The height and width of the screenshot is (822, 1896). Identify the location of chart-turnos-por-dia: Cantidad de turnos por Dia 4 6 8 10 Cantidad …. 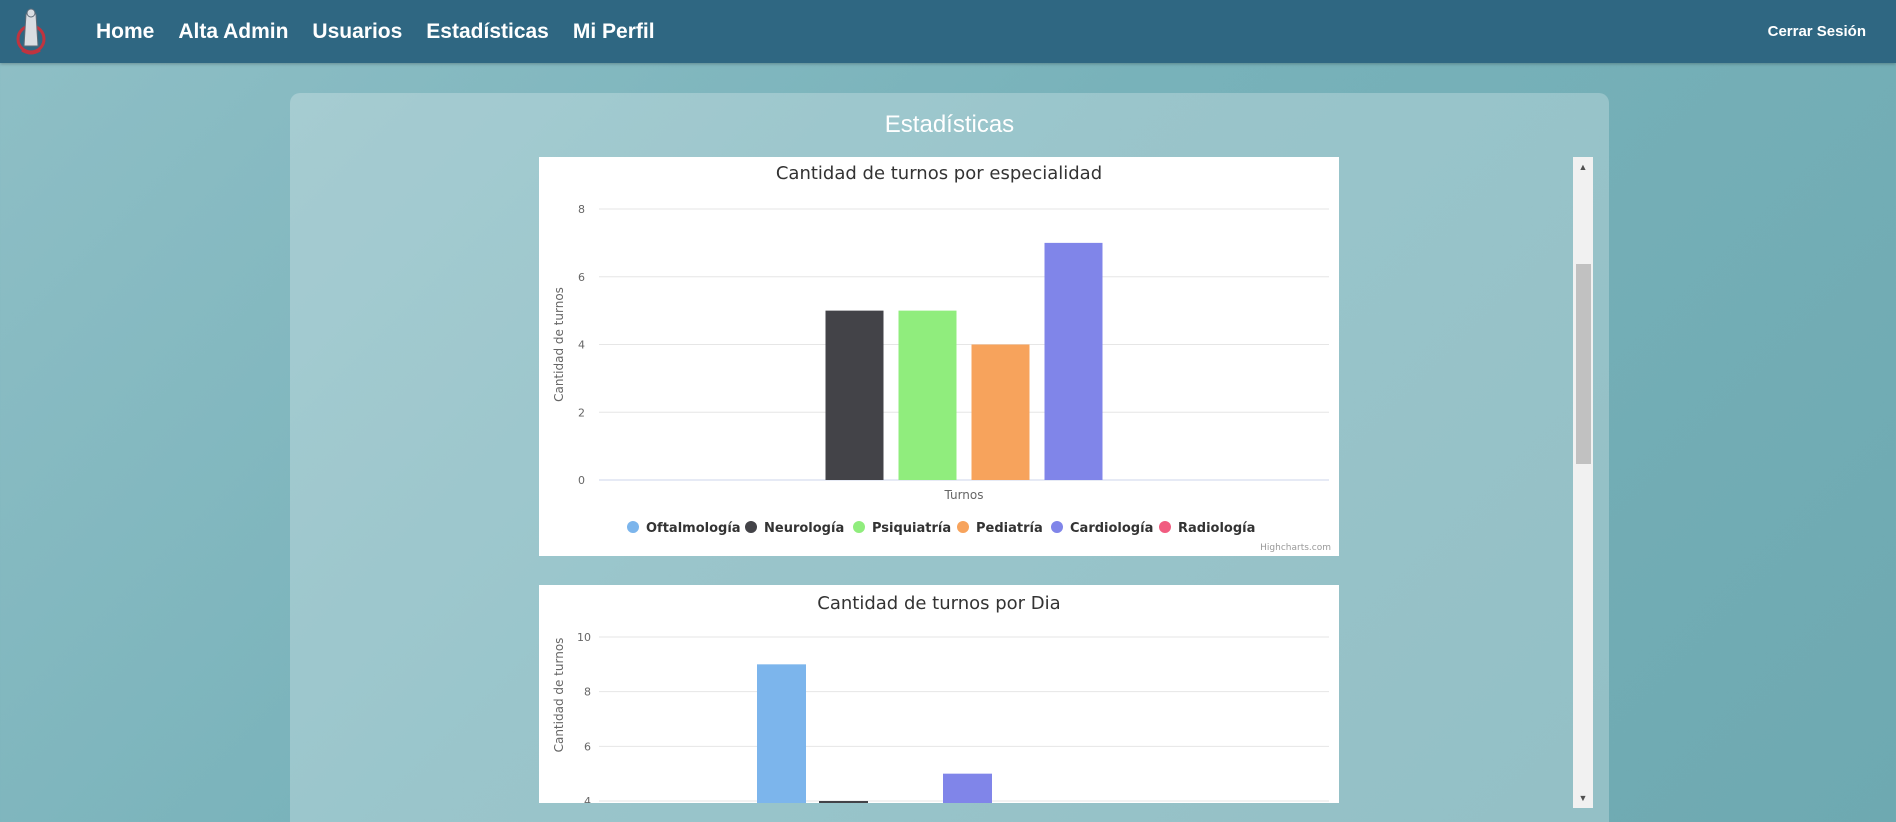
(939, 694).